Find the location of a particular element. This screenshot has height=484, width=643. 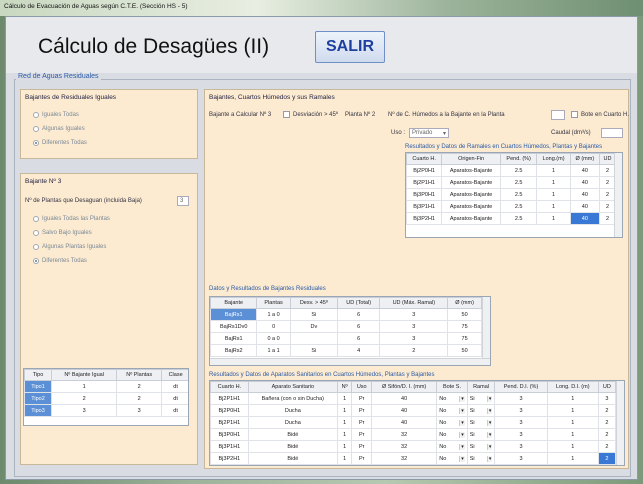

column-header: Long. D.I. (m) is located at coordinates (572, 387).